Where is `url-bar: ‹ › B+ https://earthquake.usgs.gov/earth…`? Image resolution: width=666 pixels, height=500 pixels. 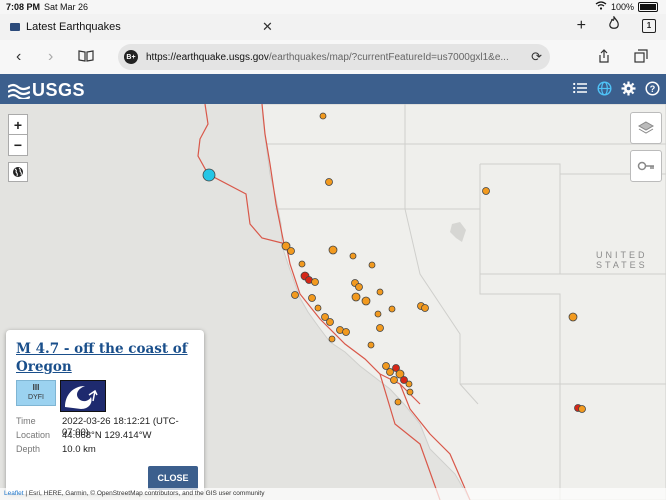
url-bar: ‹ › B+ https://earthquake.usgs.gov/earth… is located at coordinates (333, 57).